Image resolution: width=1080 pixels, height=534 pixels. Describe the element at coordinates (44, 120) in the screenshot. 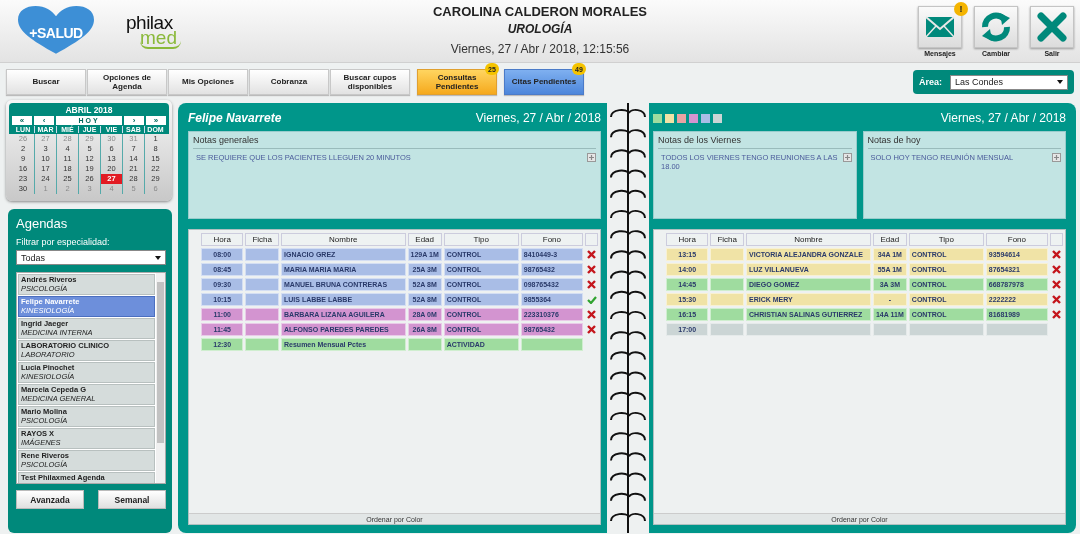

I see `previous-month-button: ‹` at that location.